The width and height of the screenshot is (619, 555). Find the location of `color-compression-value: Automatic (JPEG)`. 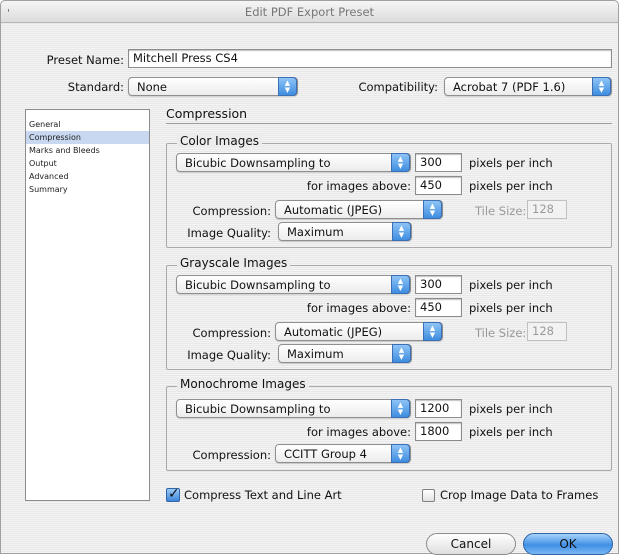

color-compression-value: Automatic (JPEG) is located at coordinates (333, 210).